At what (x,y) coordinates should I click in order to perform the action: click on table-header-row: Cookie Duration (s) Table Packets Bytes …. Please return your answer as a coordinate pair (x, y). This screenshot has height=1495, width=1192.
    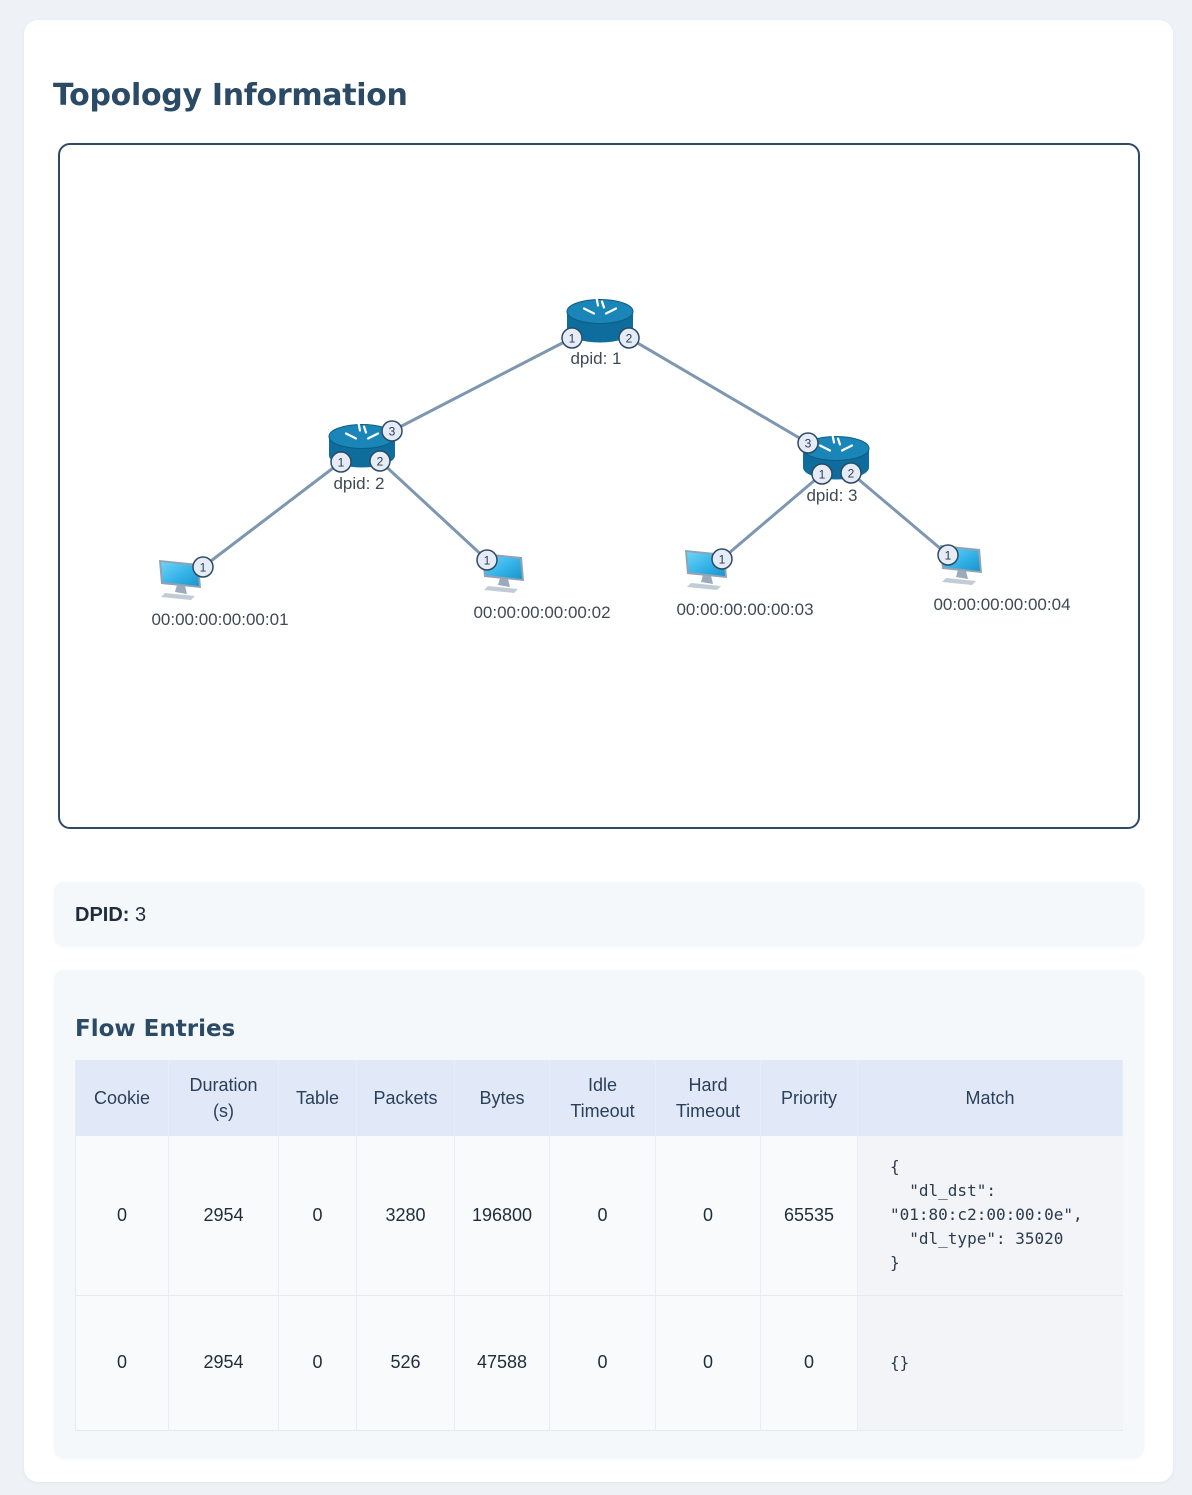
    Looking at the image, I should click on (599, 1098).